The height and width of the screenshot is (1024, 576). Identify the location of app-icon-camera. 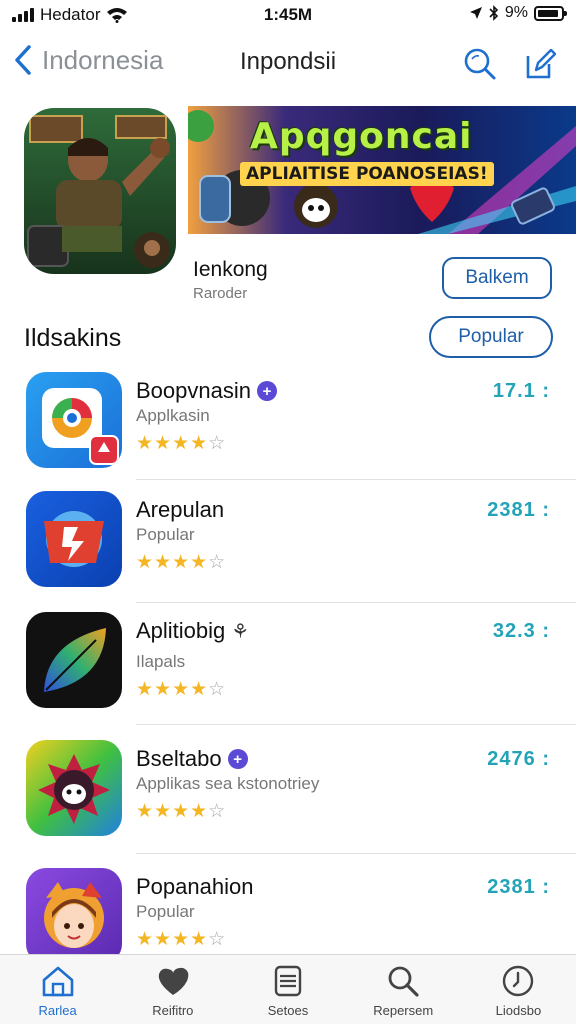
(74, 420).